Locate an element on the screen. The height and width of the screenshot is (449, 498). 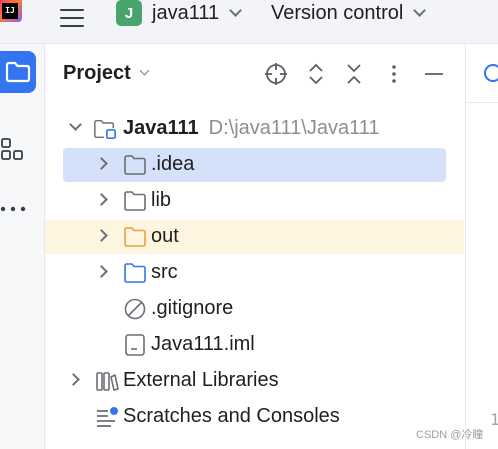
main-menu-button is located at coordinates (72, 18).